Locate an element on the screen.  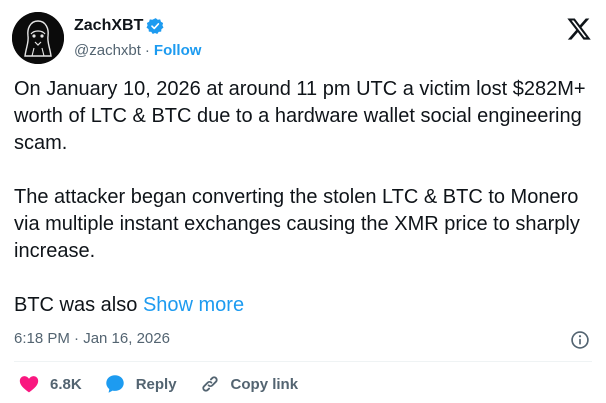
truncated-text: BTC was also is located at coordinates (78, 305).